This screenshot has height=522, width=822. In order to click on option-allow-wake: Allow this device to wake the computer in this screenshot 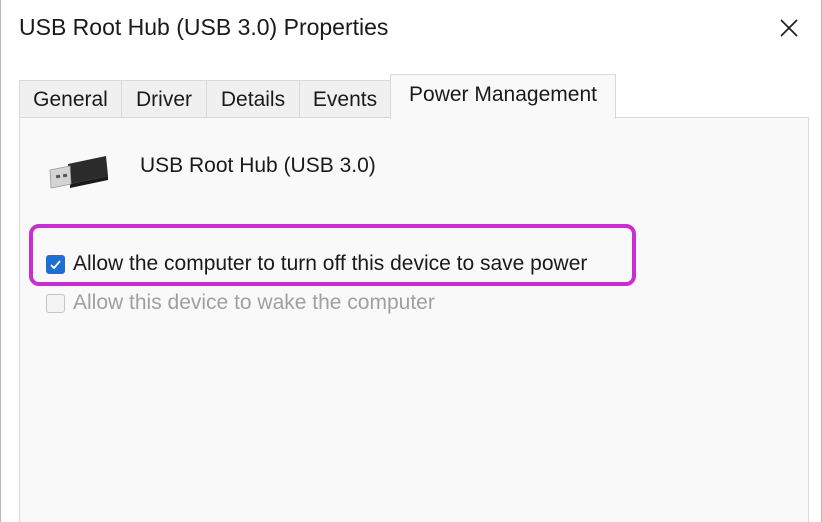, I will do `click(240, 303)`.